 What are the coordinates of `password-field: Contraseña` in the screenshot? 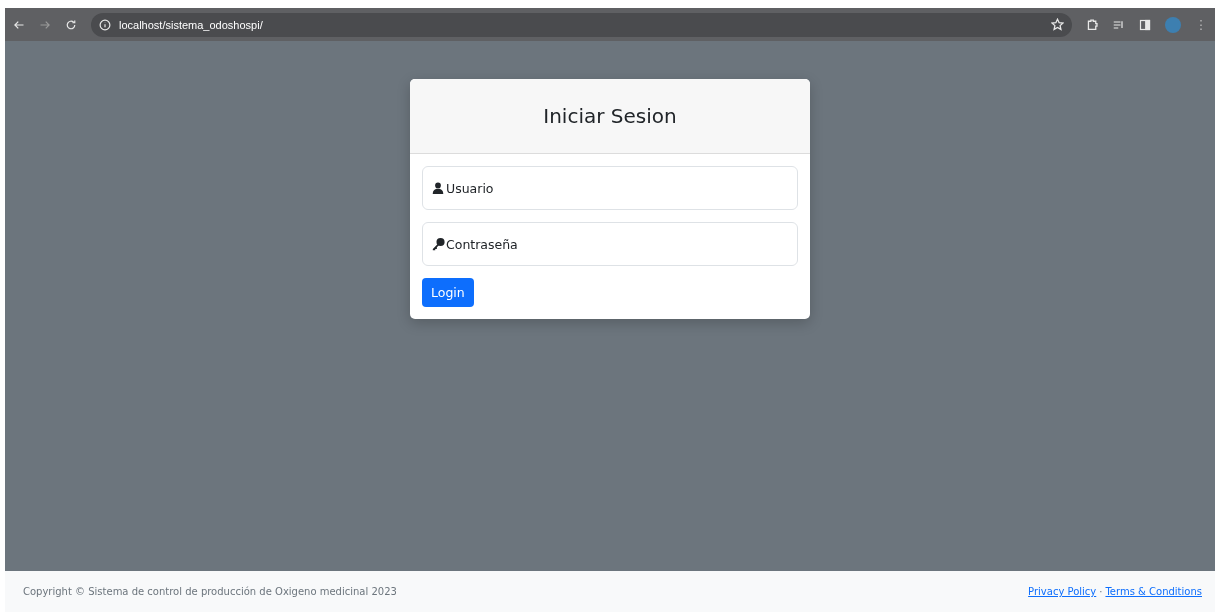 It's located at (610, 244).